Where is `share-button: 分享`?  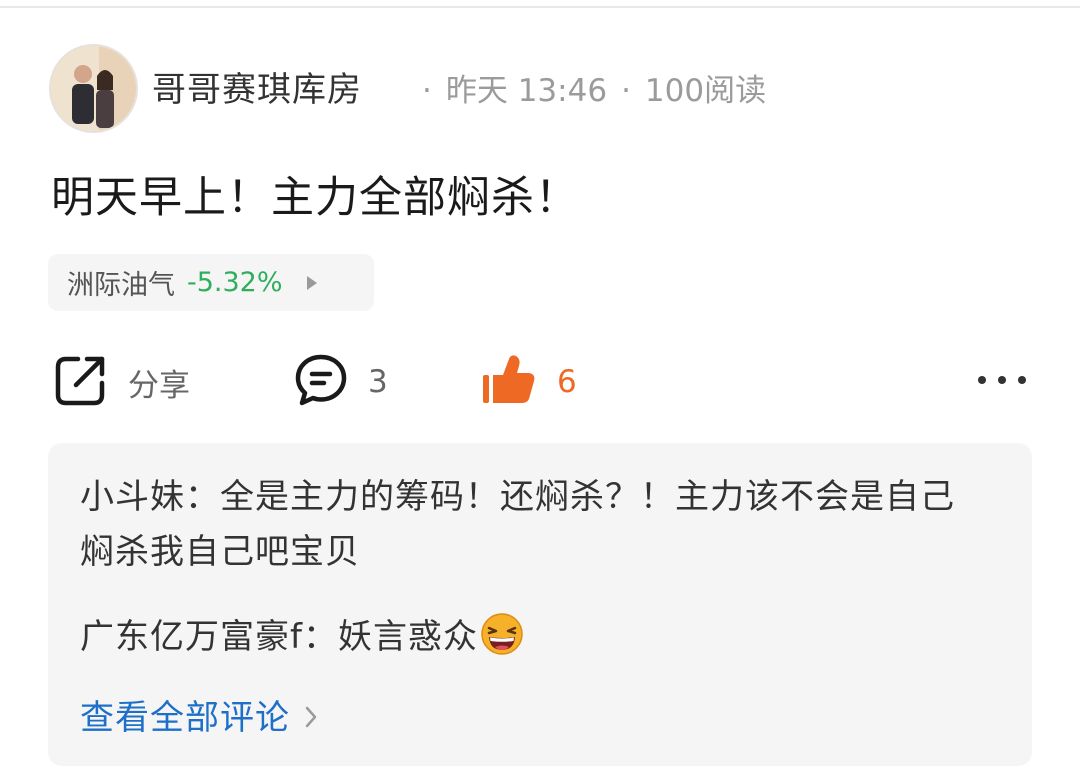 share-button: 分享 is located at coordinates (122, 382).